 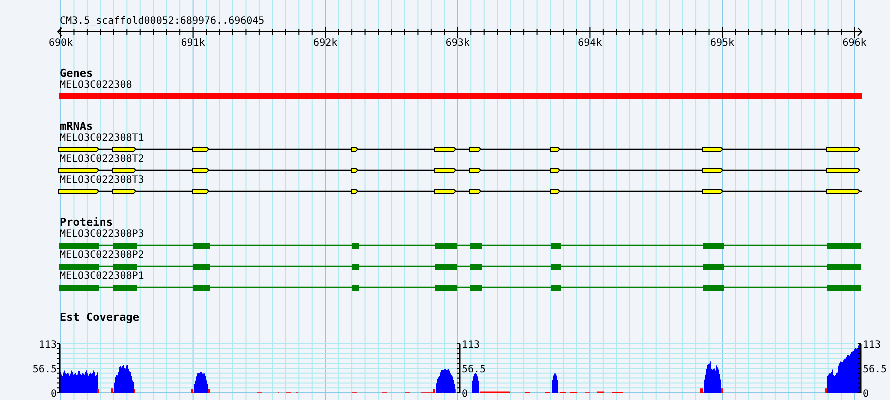 What do you see at coordinates (102, 181) in the screenshot?
I see `feature-label: MELO3C022308T3` at bounding box center [102, 181].